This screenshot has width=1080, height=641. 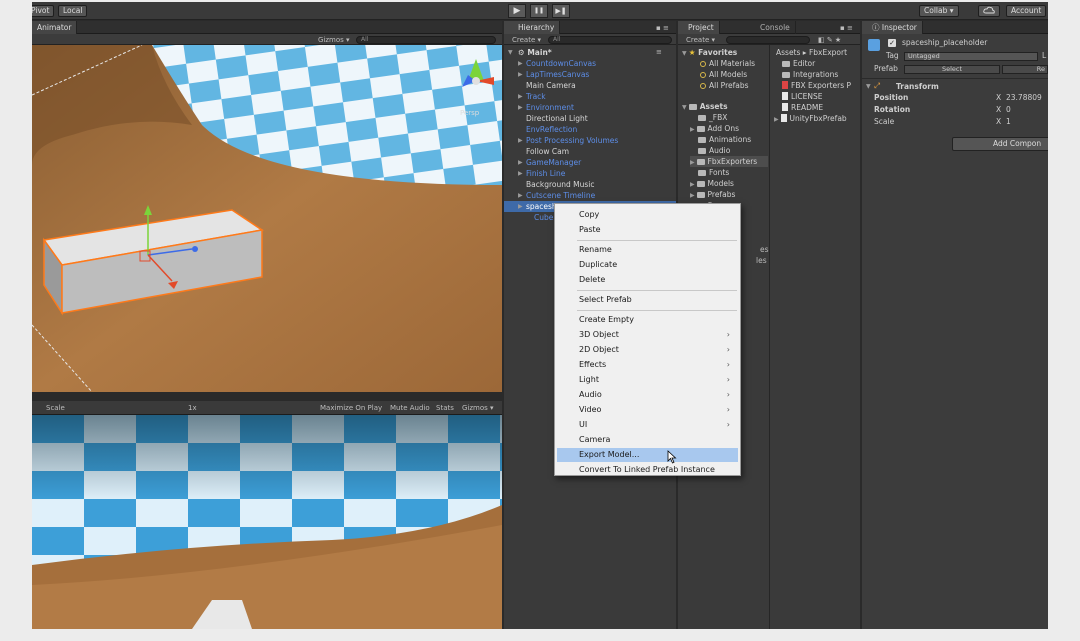 I want to click on hierarchy-item: ▶ Track, so click(x=590, y=96).